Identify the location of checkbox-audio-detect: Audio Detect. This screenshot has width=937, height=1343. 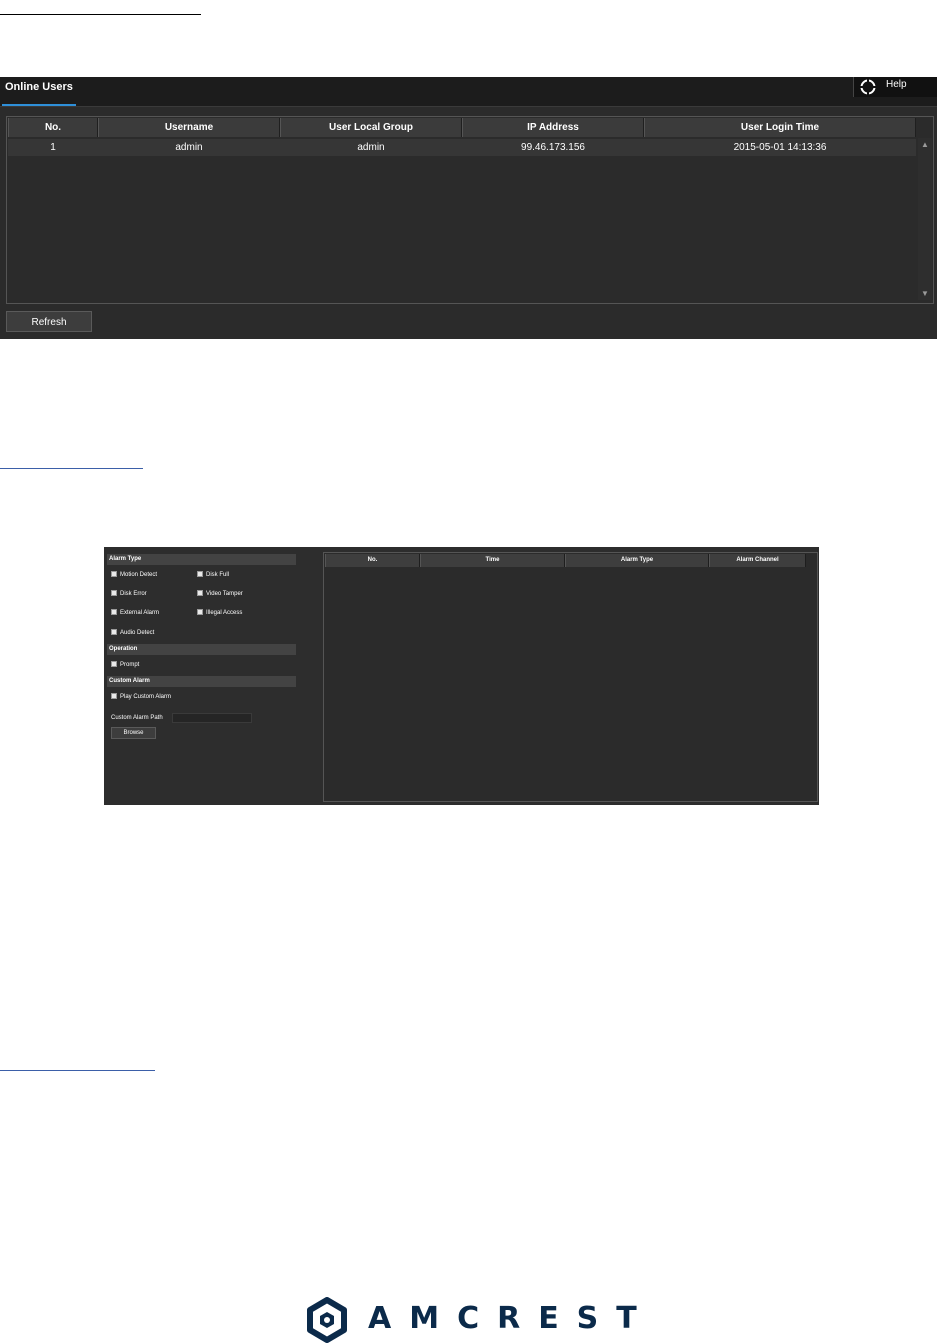
(132, 633).